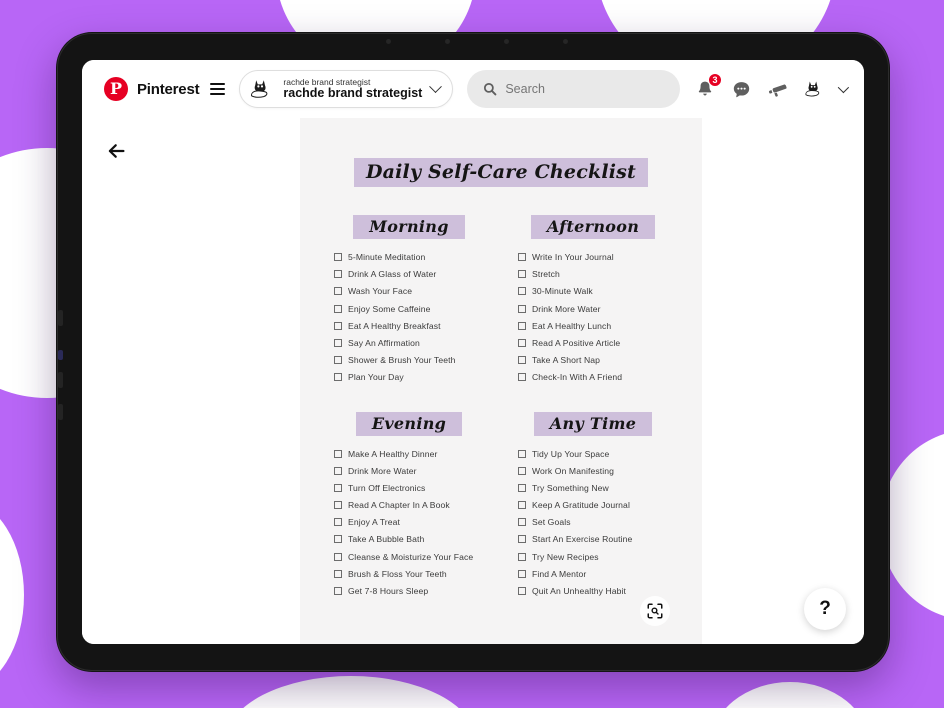 This screenshot has width=944, height=708. I want to click on checklist-item: Drink A Glass of Water, so click(413, 274).